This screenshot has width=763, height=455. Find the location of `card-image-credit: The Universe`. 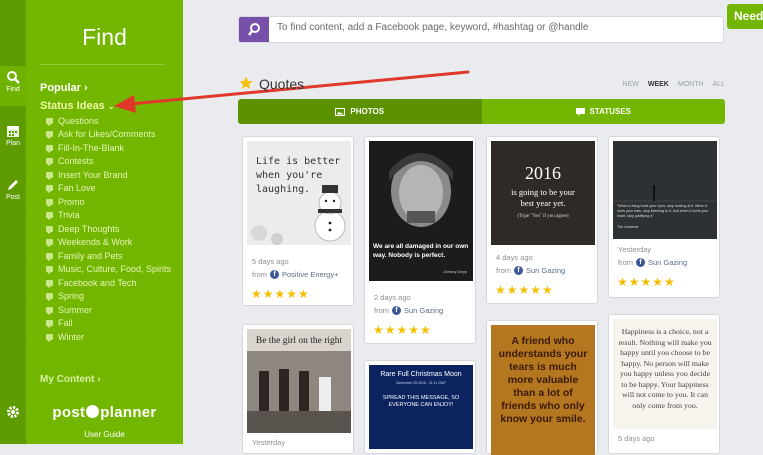

card-image-credit: The Universe is located at coordinates (628, 227).